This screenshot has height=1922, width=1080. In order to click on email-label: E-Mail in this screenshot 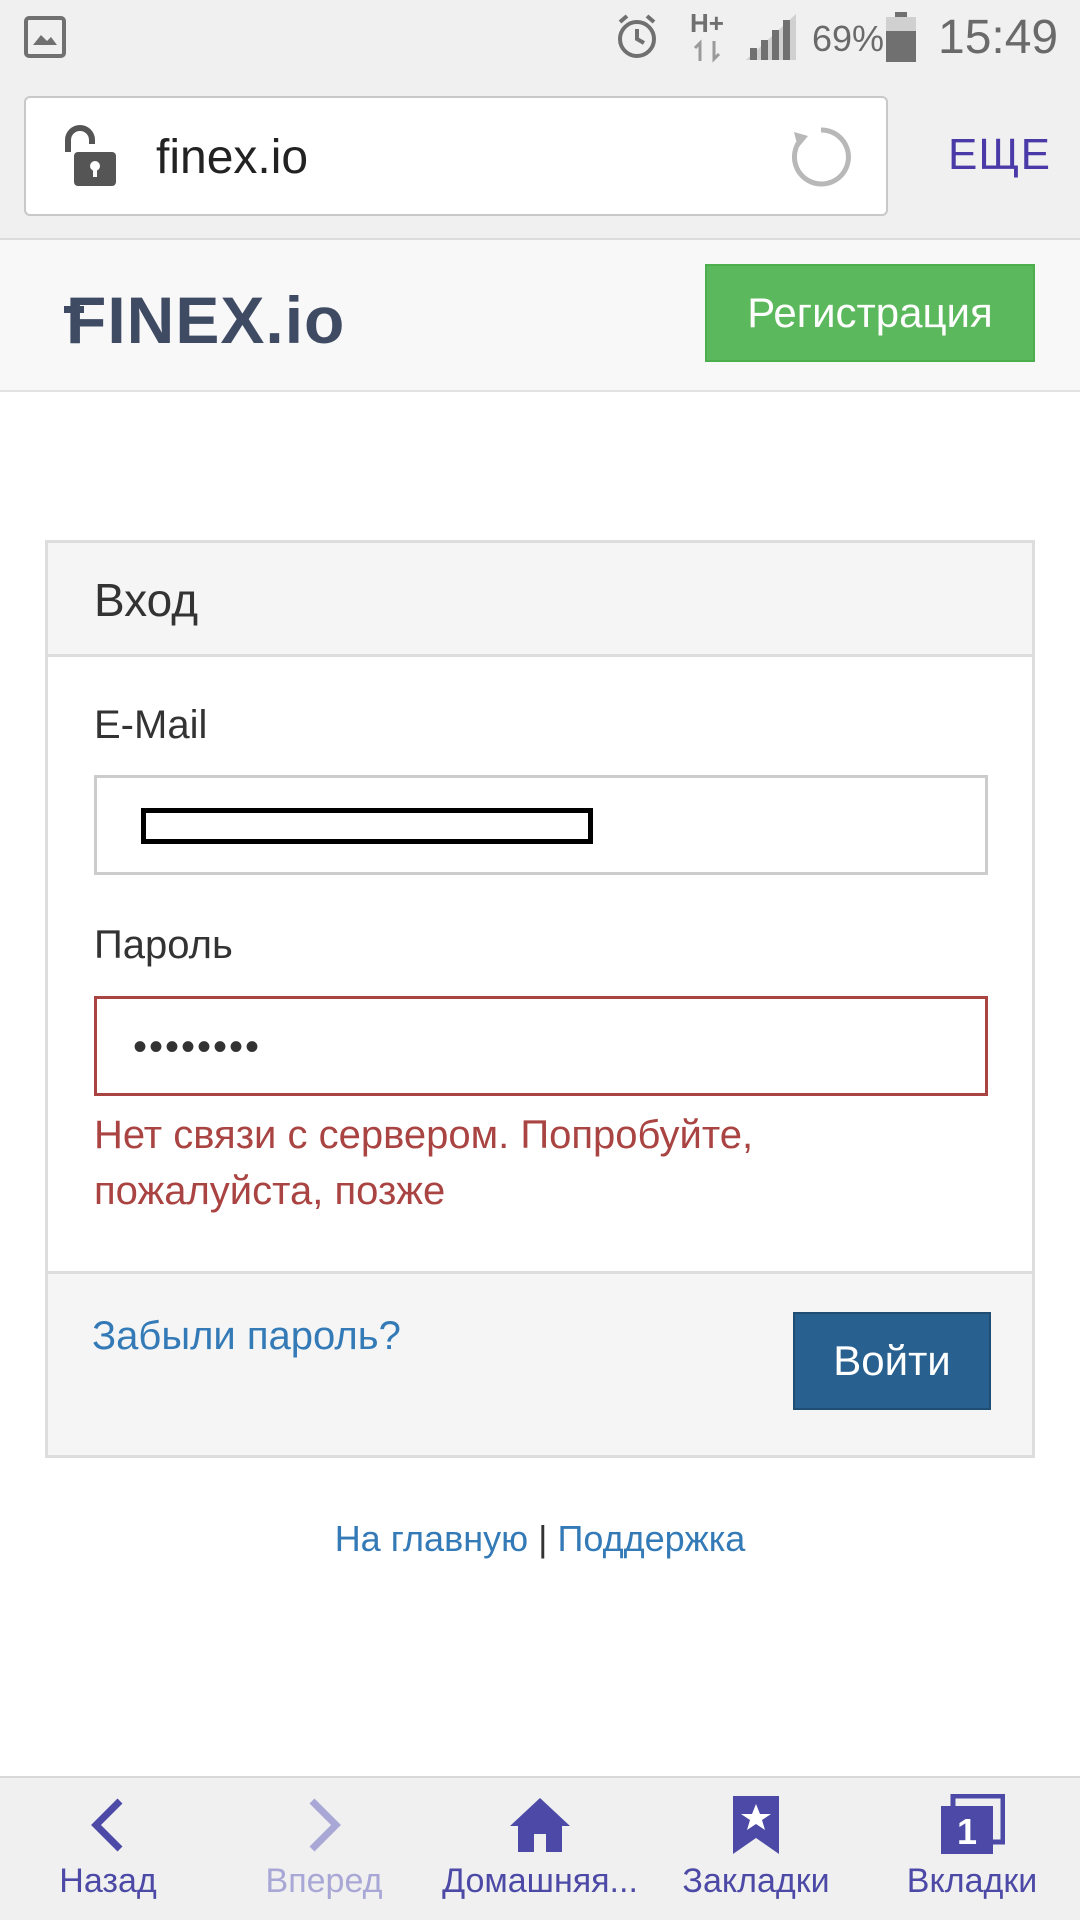, I will do `click(151, 725)`.